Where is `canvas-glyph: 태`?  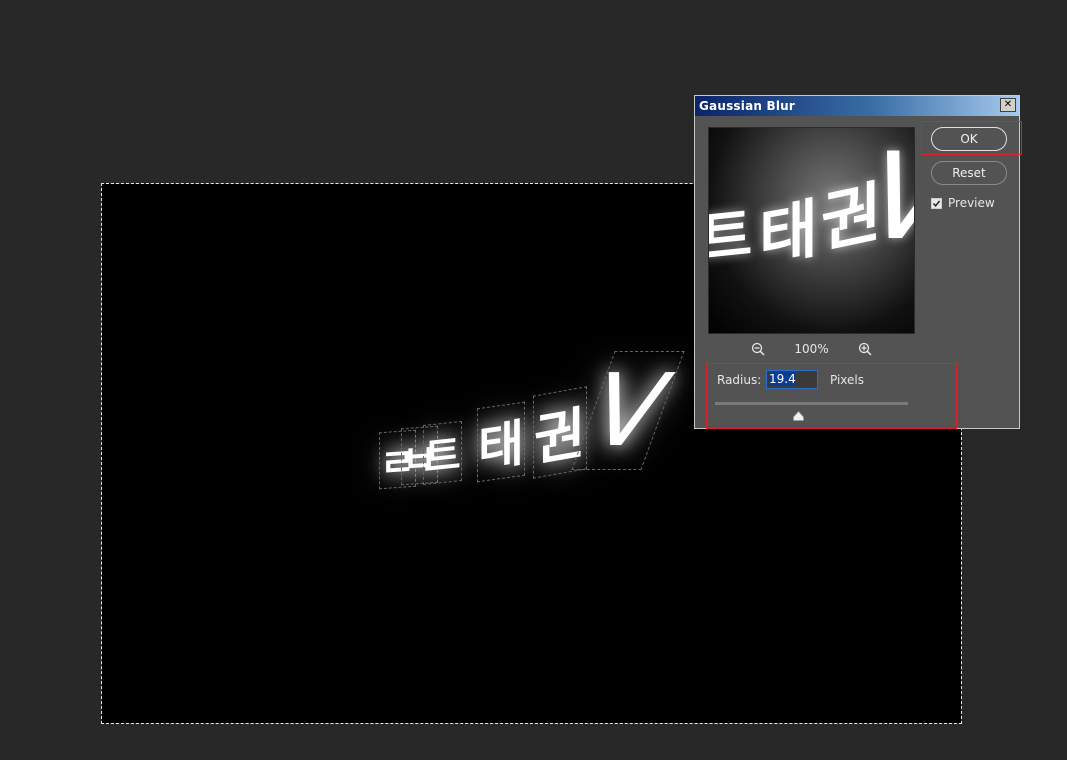 canvas-glyph: 태 is located at coordinates (501, 442).